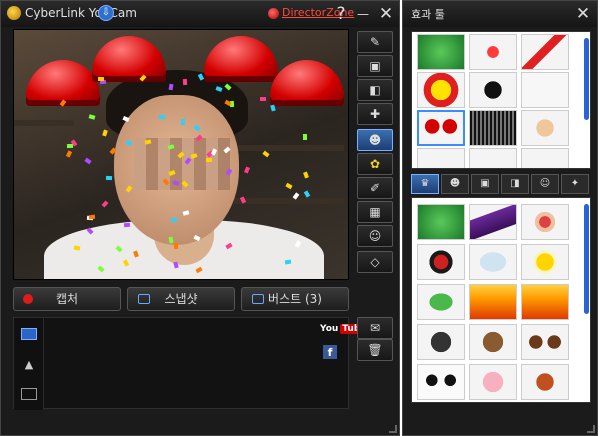 This screenshot has width=600, height=436. Describe the element at coordinates (545, 128) in the screenshot. I see `effect-thumb-thumbs-up` at that location.